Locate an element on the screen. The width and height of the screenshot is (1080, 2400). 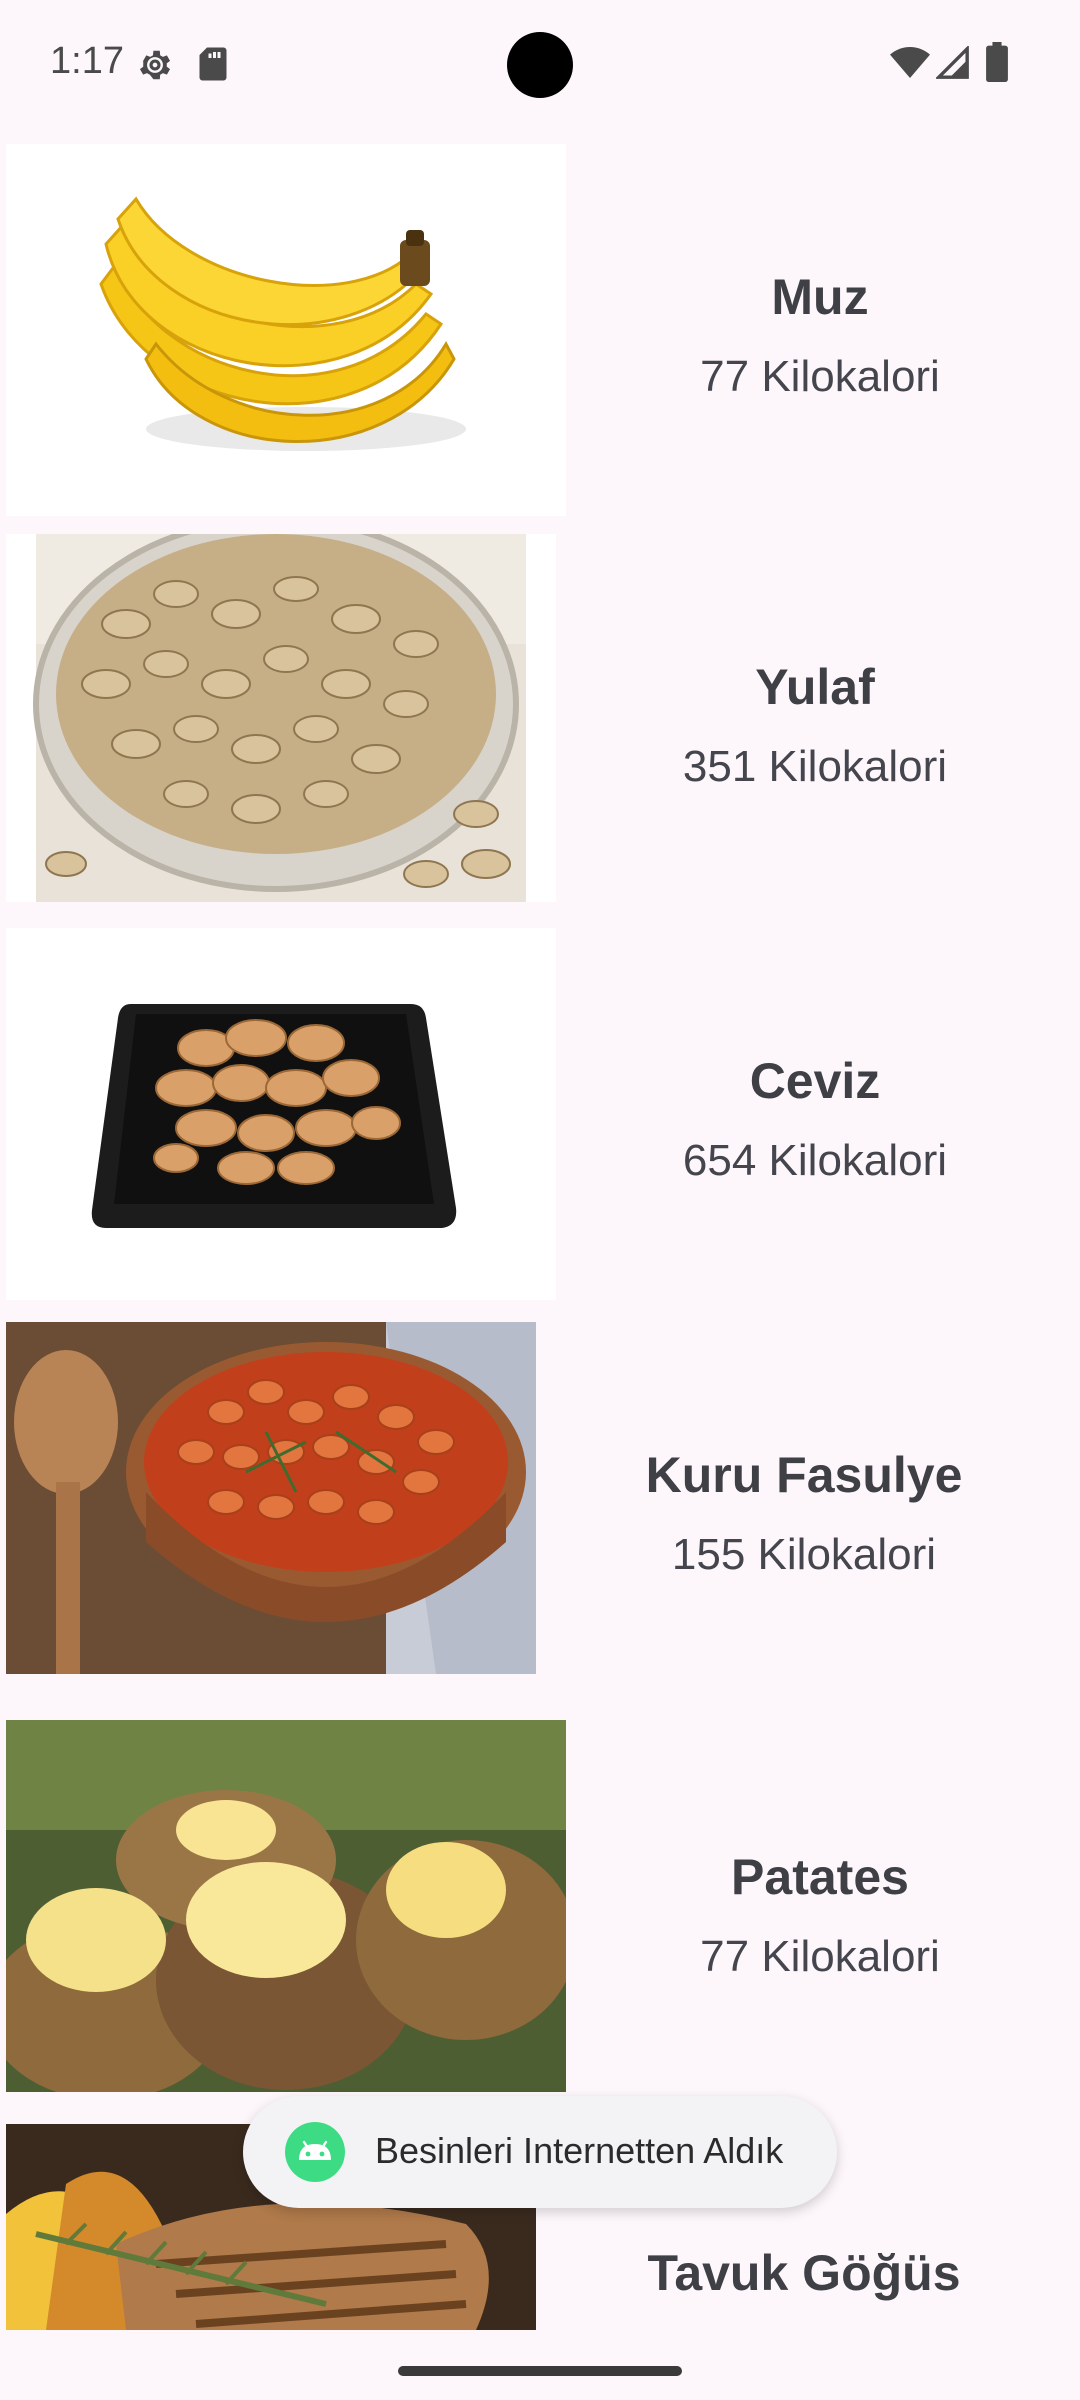
banana-image is located at coordinates (286, 330).